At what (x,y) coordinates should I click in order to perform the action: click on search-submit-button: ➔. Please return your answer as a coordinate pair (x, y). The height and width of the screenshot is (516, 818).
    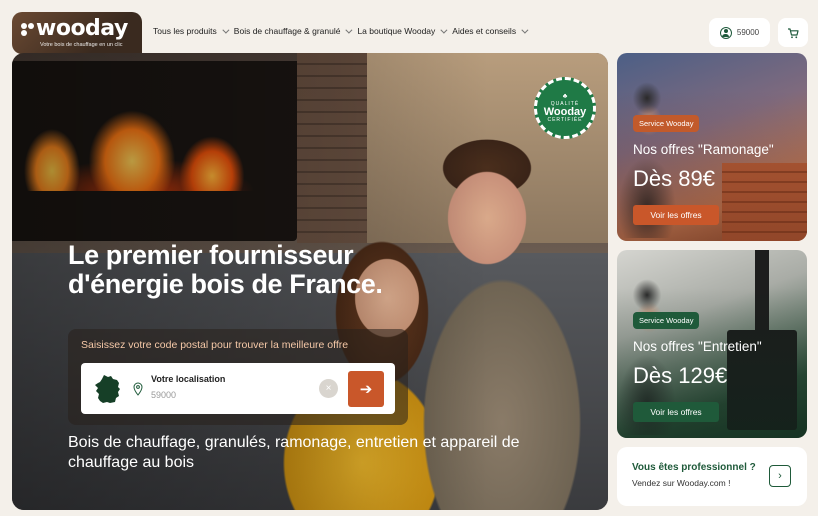
    Looking at the image, I should click on (366, 388).